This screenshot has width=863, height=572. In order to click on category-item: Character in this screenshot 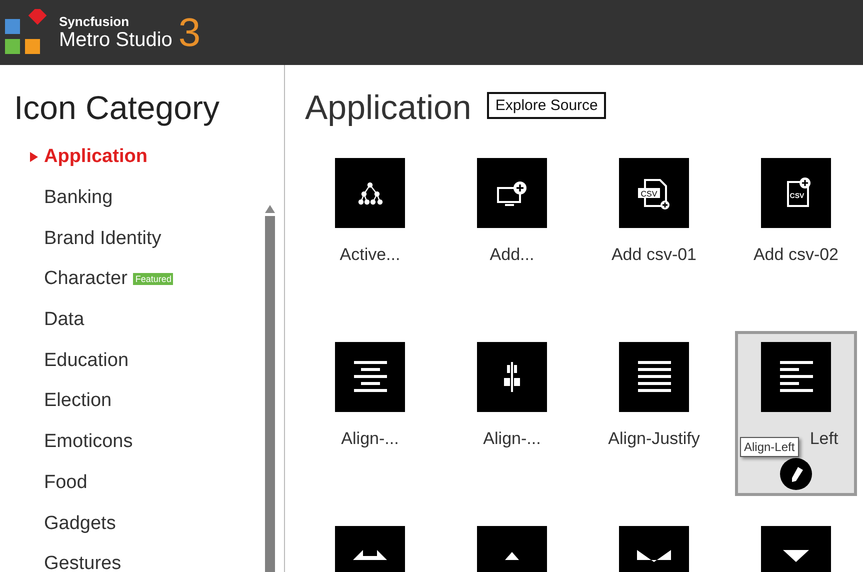, I will do `click(86, 279)`.